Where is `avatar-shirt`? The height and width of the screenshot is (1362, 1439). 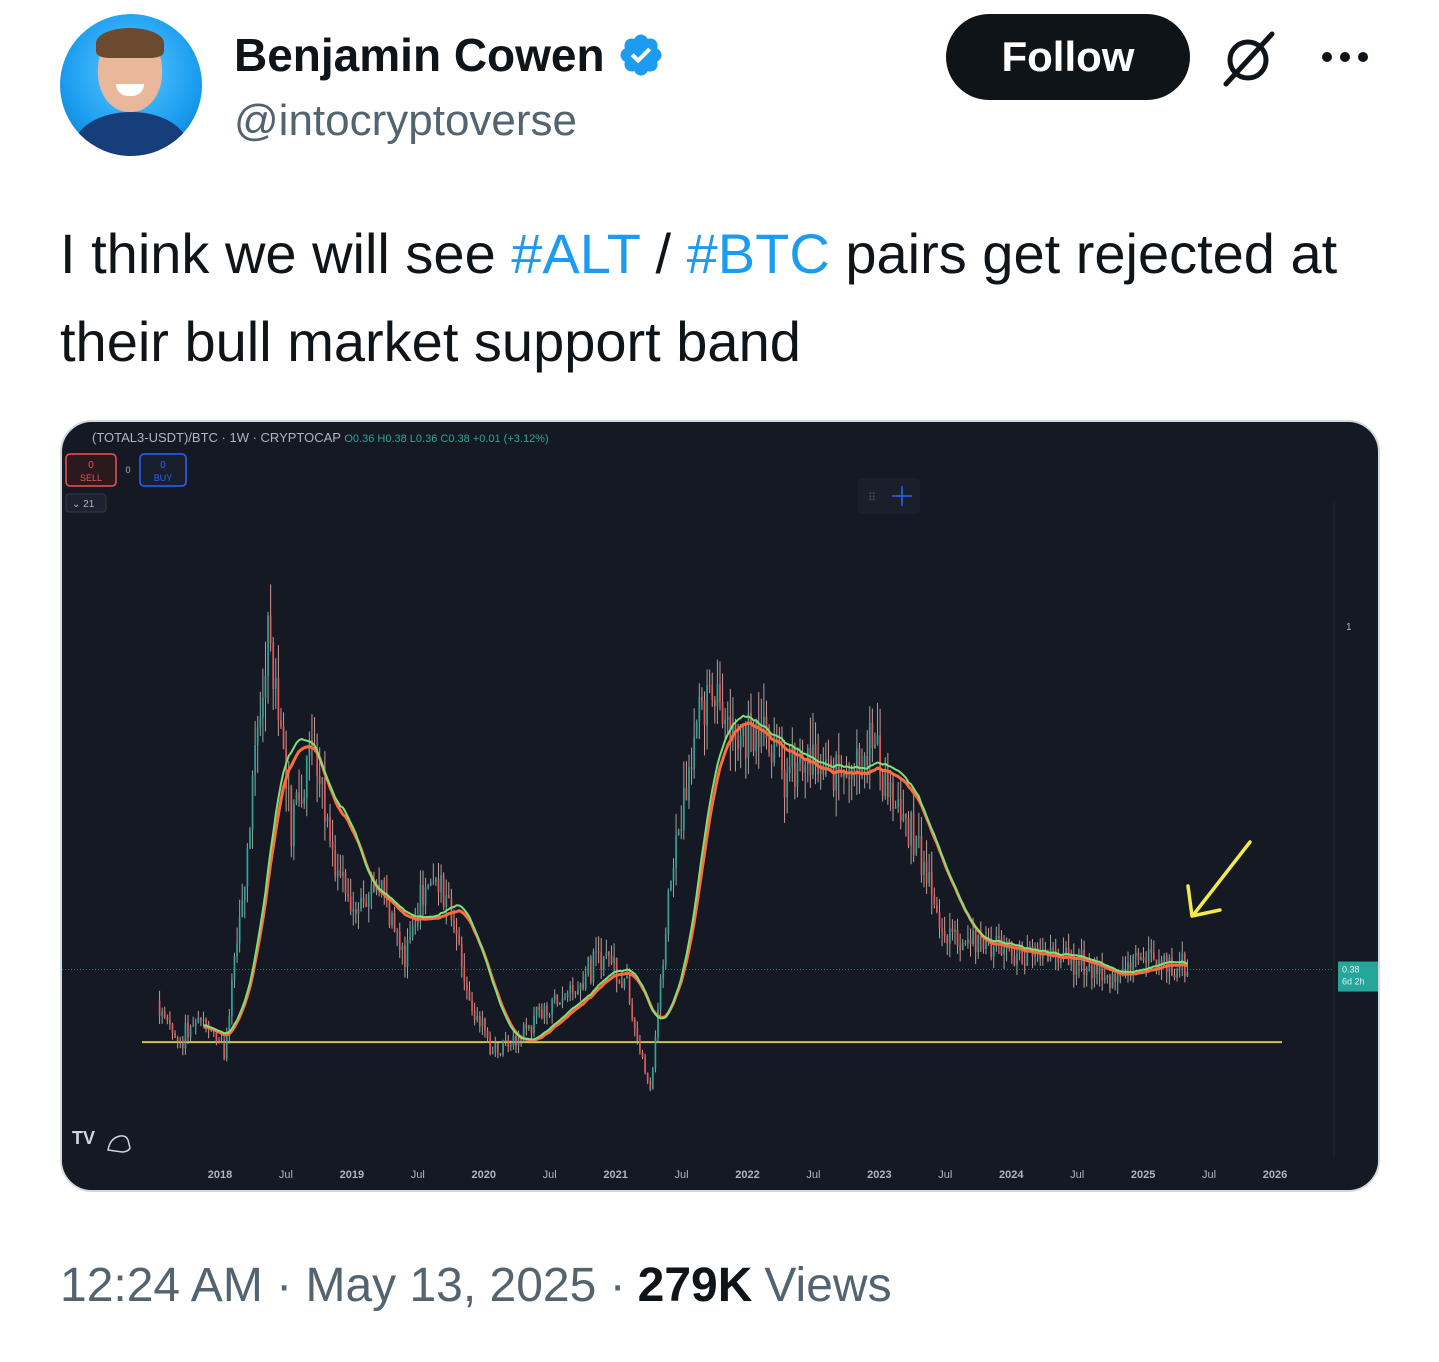 avatar-shirt is located at coordinates (131, 134).